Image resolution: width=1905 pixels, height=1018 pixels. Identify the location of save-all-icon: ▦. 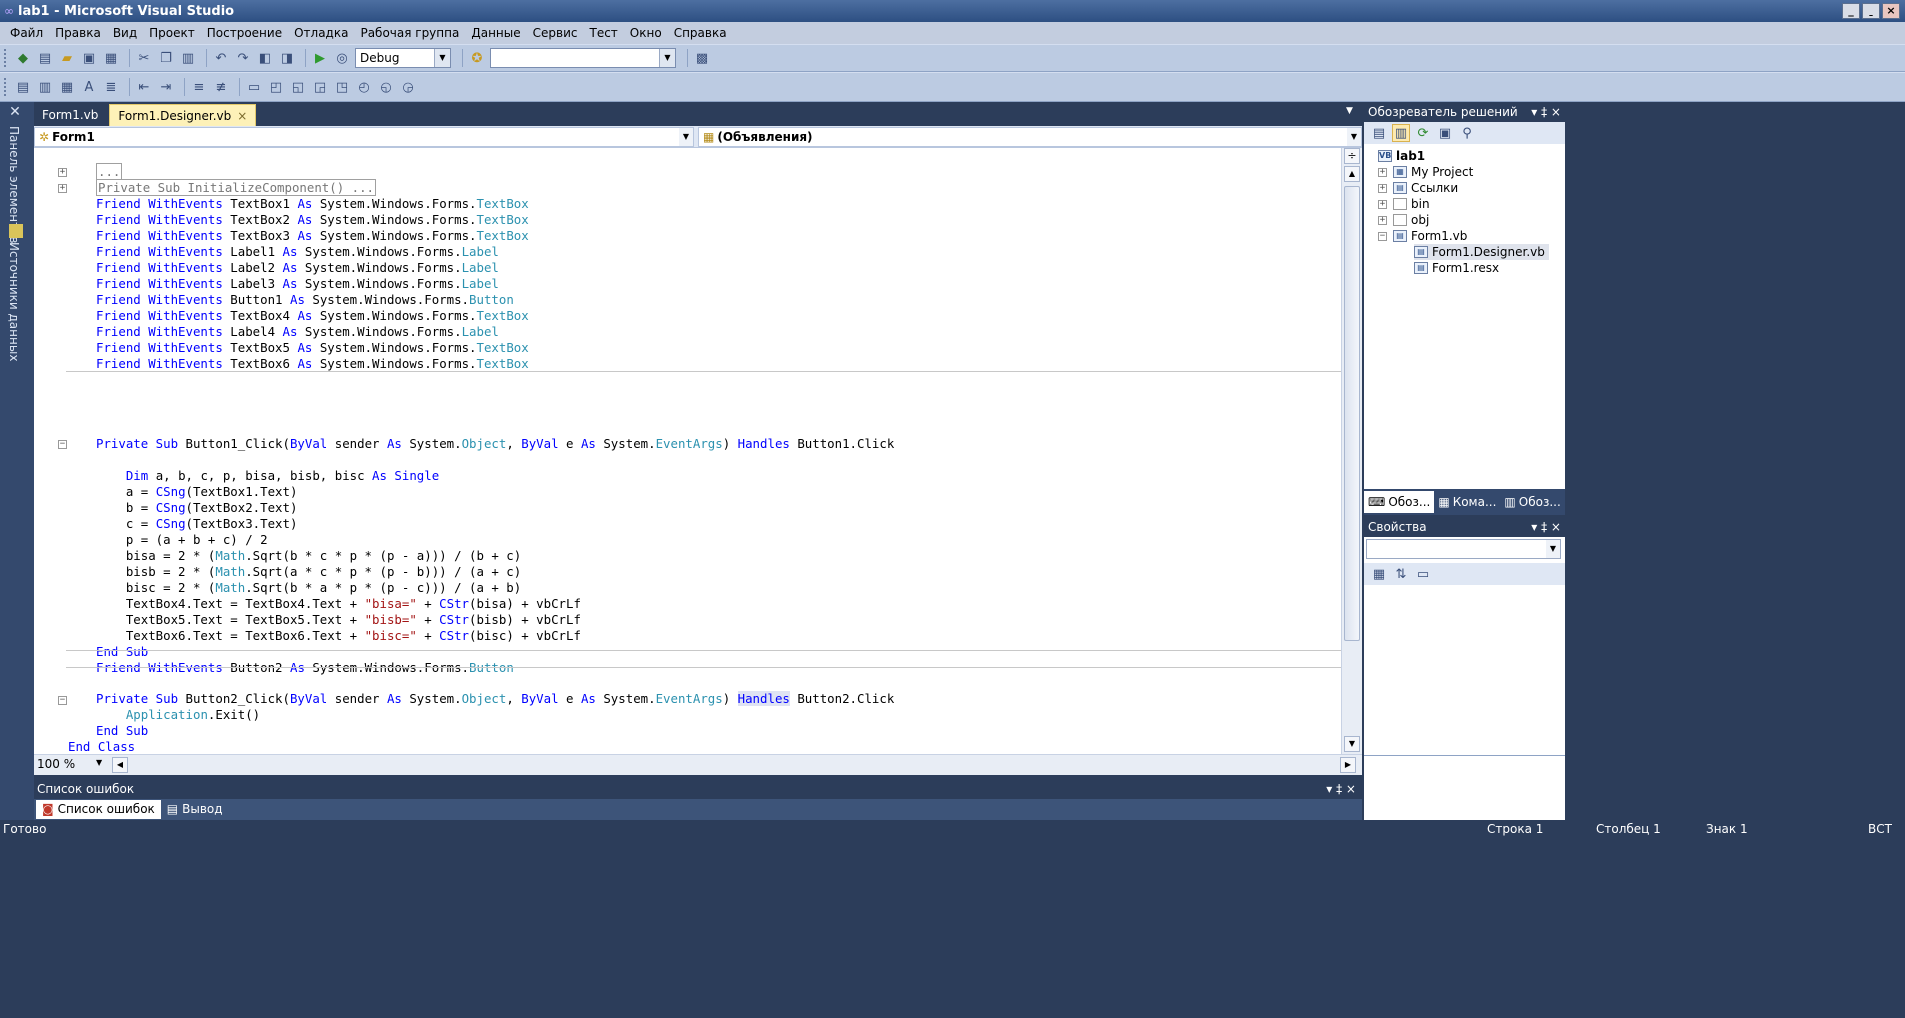
(111, 58).